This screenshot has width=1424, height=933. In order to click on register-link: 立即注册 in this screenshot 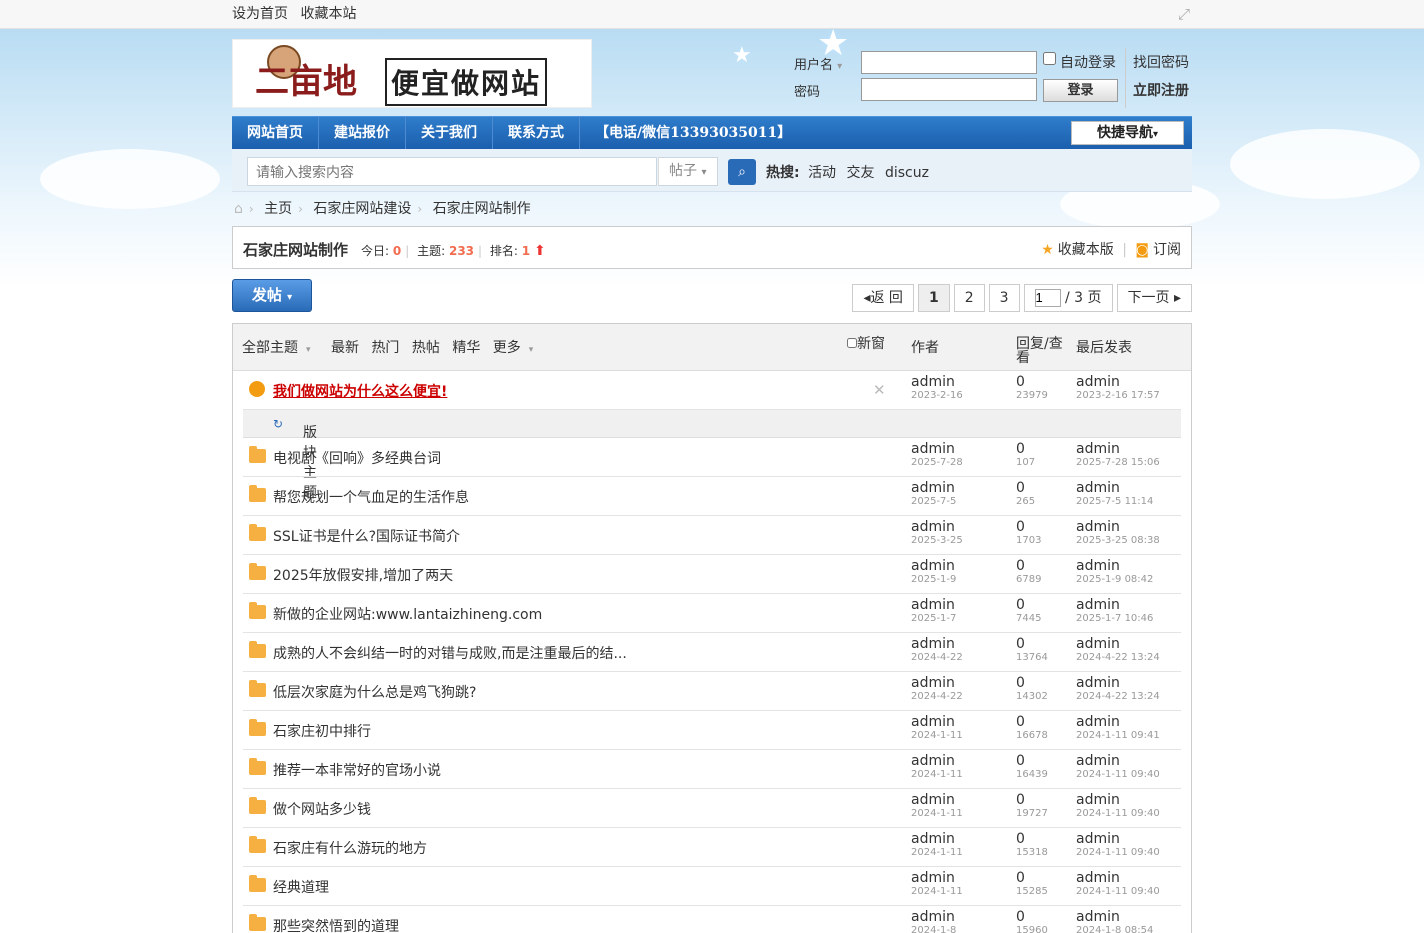, I will do `click(1161, 90)`.